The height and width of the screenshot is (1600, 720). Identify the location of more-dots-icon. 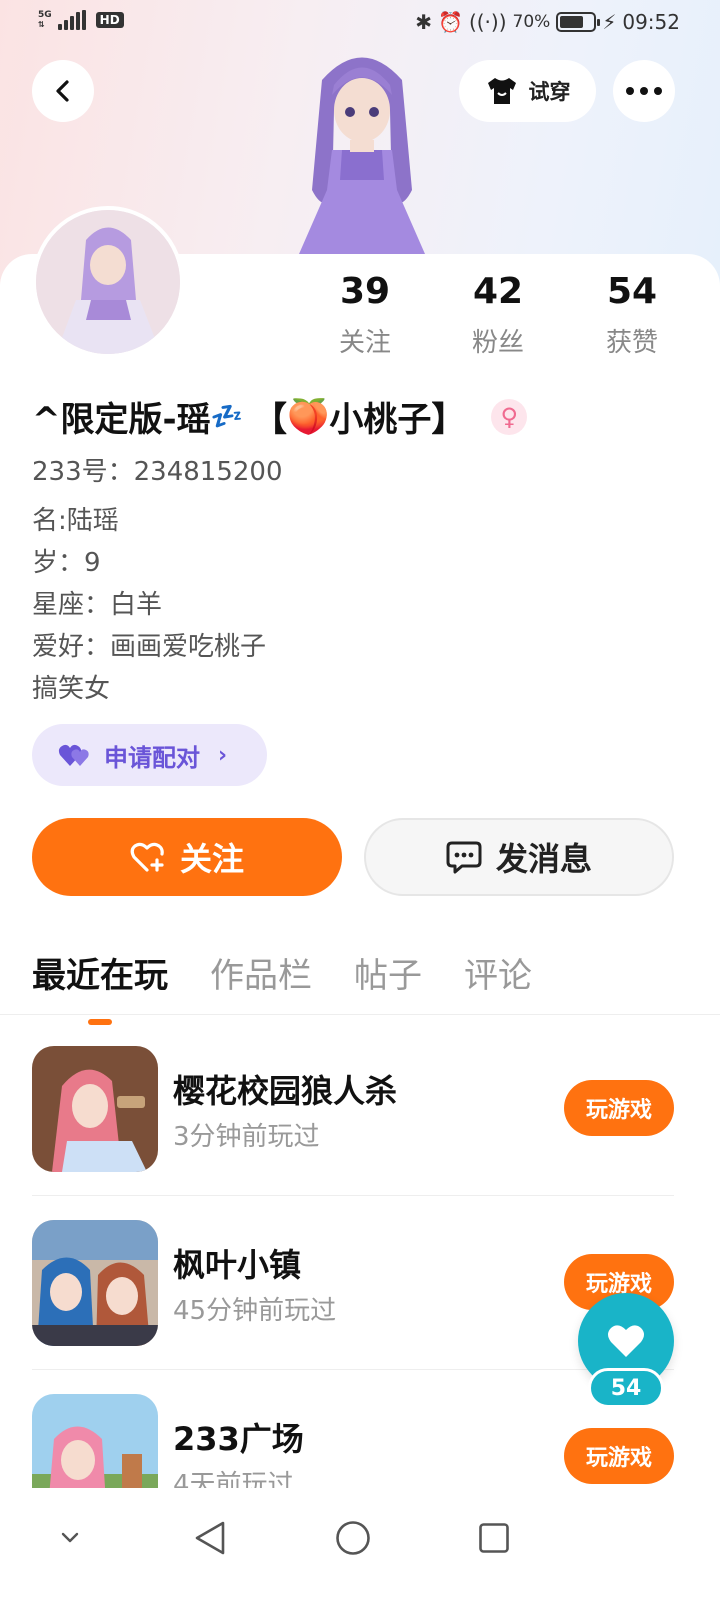
(644, 91).